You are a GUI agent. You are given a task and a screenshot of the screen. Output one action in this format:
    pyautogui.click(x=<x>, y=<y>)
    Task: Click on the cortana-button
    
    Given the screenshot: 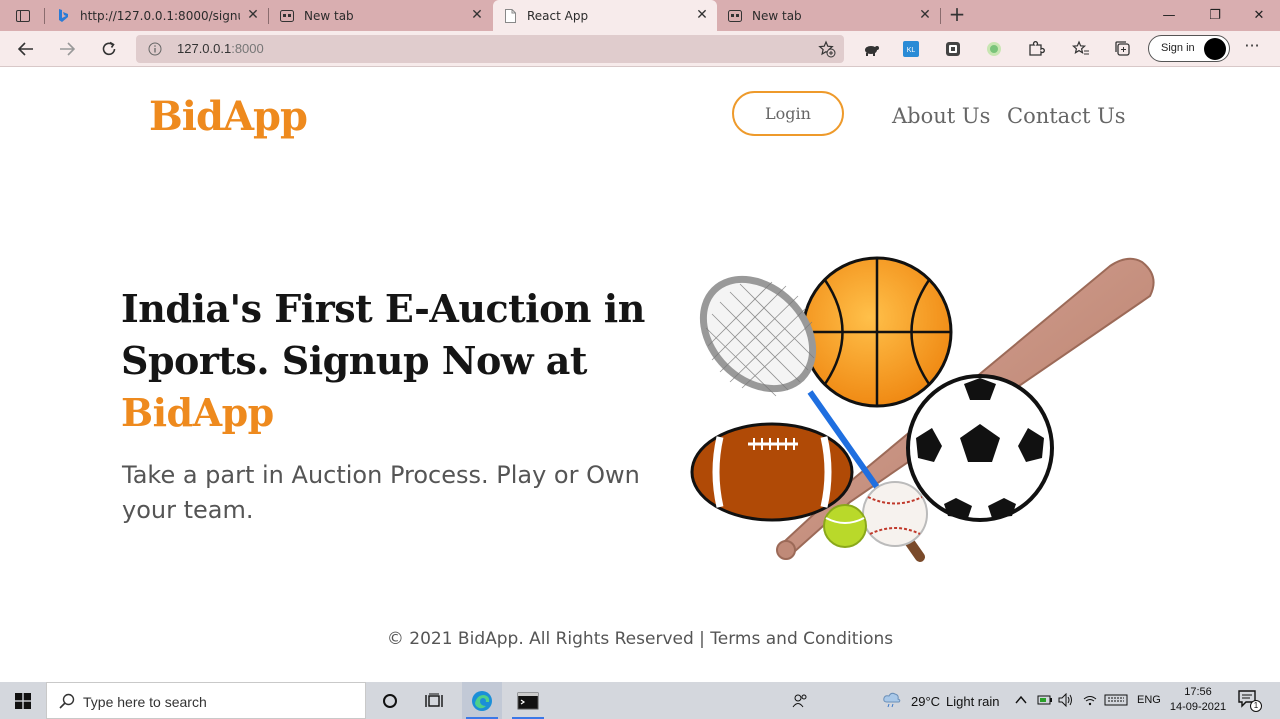 What is the action you would take?
    pyautogui.click(x=390, y=700)
    